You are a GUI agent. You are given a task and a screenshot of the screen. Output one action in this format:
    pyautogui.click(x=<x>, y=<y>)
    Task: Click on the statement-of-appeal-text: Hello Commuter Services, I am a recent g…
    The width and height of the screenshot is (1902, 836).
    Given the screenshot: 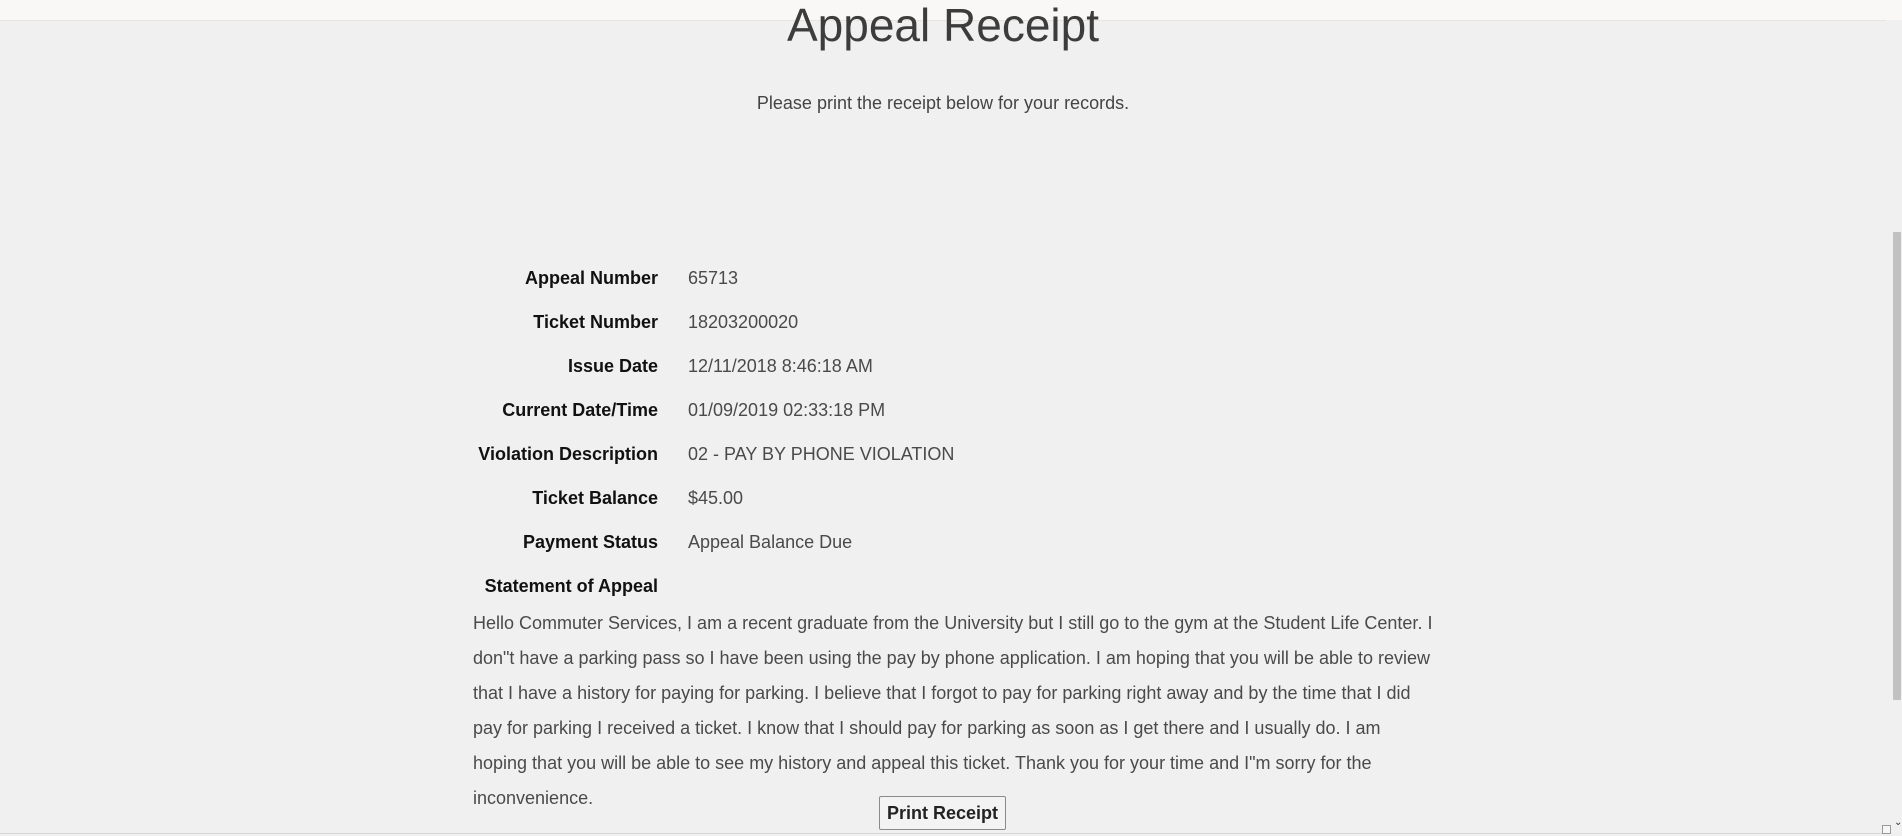 What is the action you would take?
    pyautogui.click(x=953, y=710)
    